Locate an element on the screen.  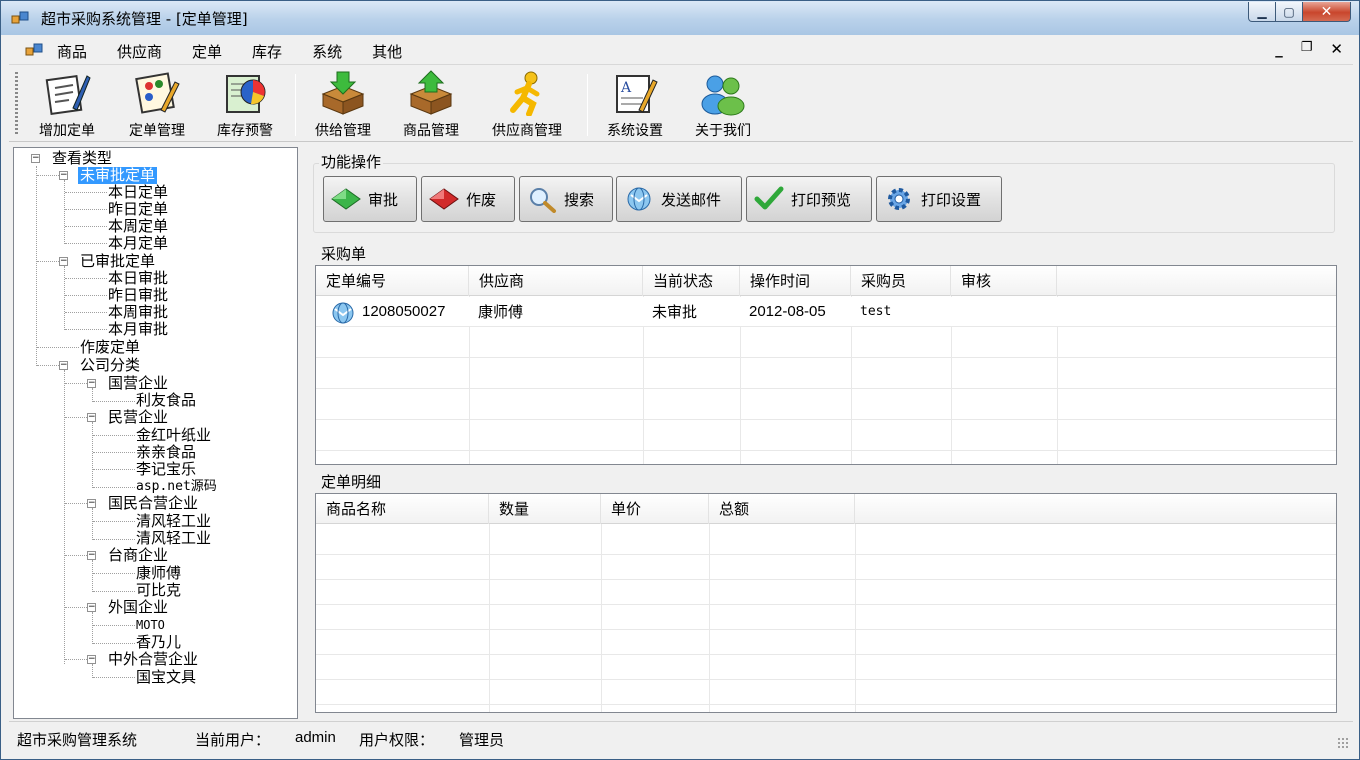
menu-order: 定单 is located at coordinates (207, 51).